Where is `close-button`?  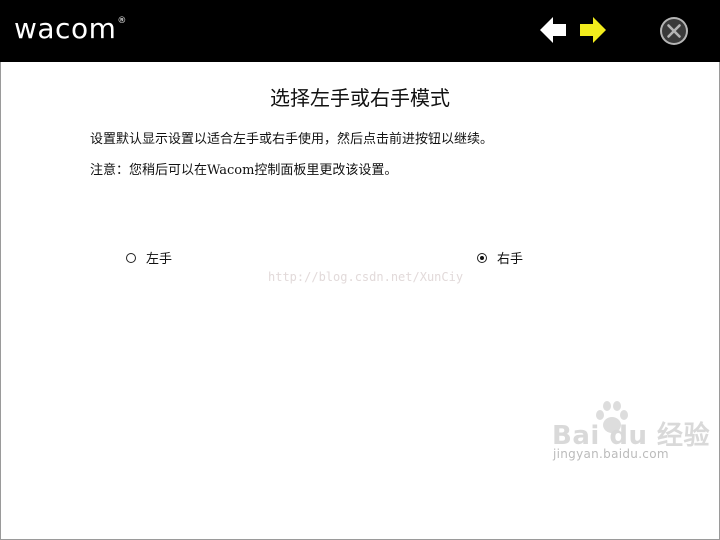
close-button is located at coordinates (674, 31).